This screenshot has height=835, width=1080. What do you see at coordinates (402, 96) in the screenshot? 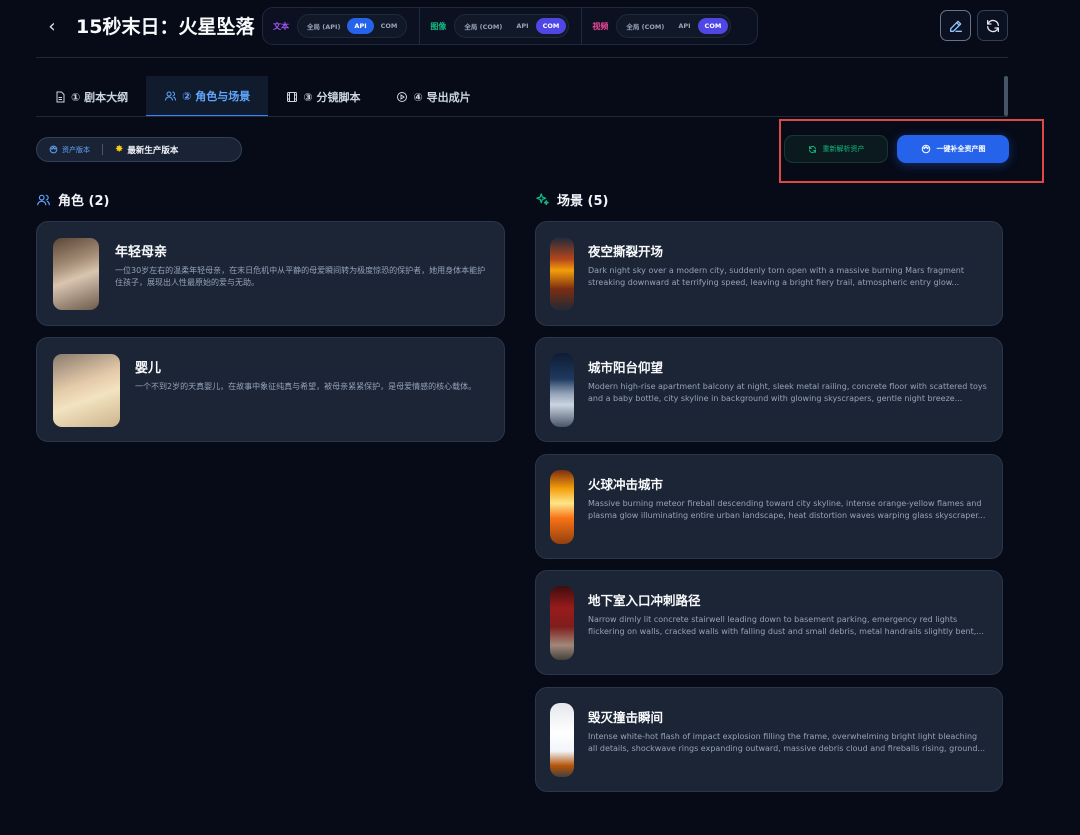
I see `play-circle-icon` at bounding box center [402, 96].